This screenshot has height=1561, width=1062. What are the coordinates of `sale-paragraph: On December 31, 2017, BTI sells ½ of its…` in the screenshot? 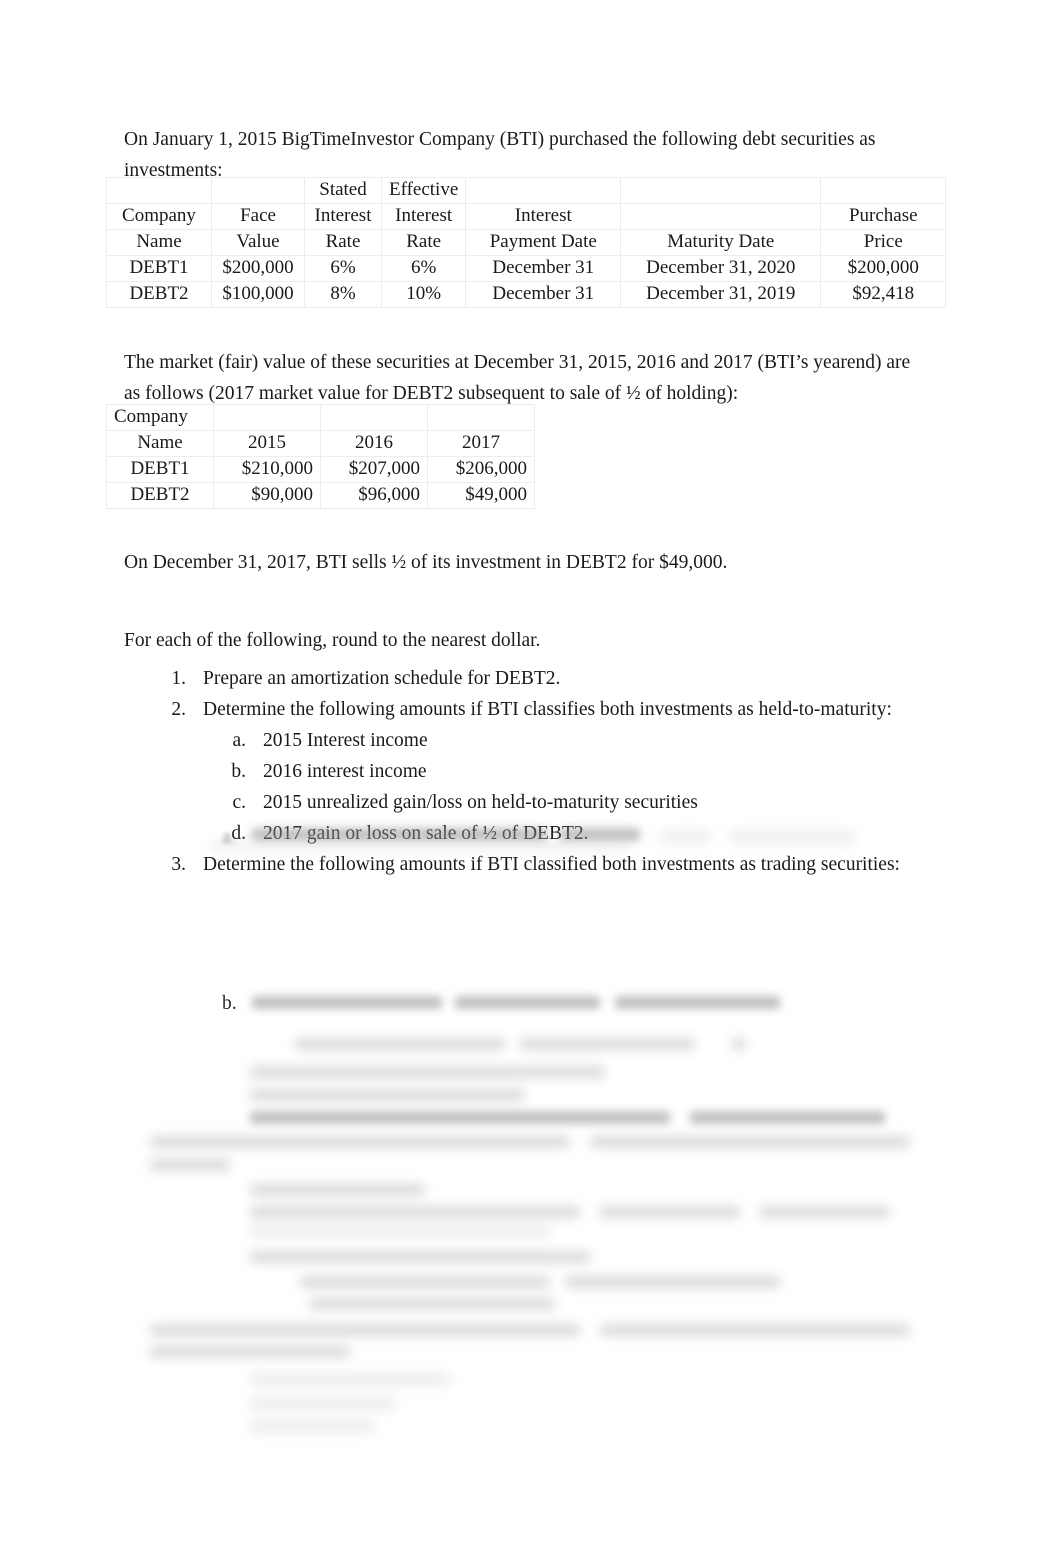 It's located at (426, 562).